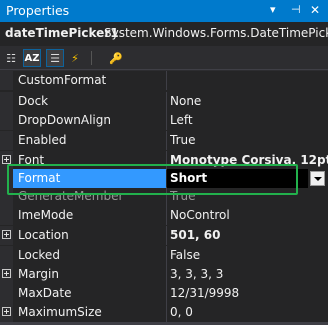  What do you see at coordinates (249, 274) in the screenshot?
I see `property-value: 3, 3, 3, 3` at bounding box center [249, 274].